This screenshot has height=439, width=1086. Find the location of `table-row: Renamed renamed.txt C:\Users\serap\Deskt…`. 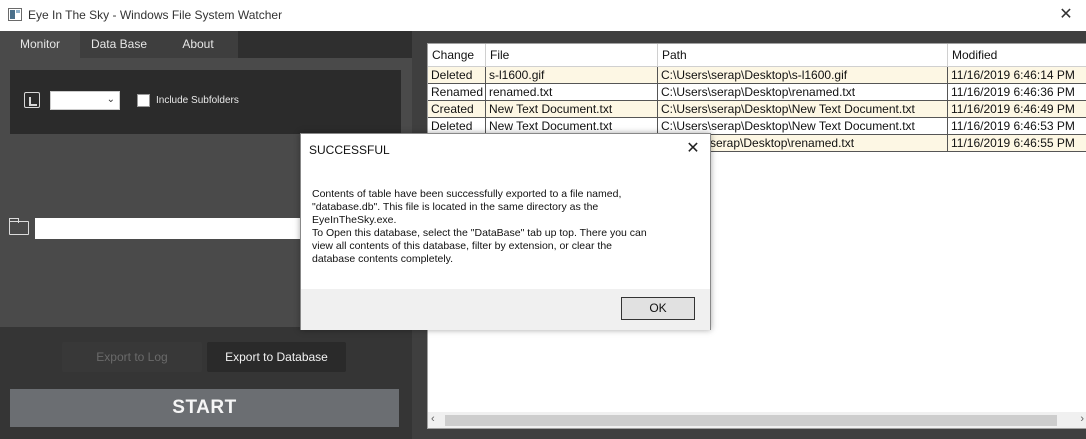

table-row: Renamed renamed.txt C:\Users\serap\Deskt… is located at coordinates (757, 92).